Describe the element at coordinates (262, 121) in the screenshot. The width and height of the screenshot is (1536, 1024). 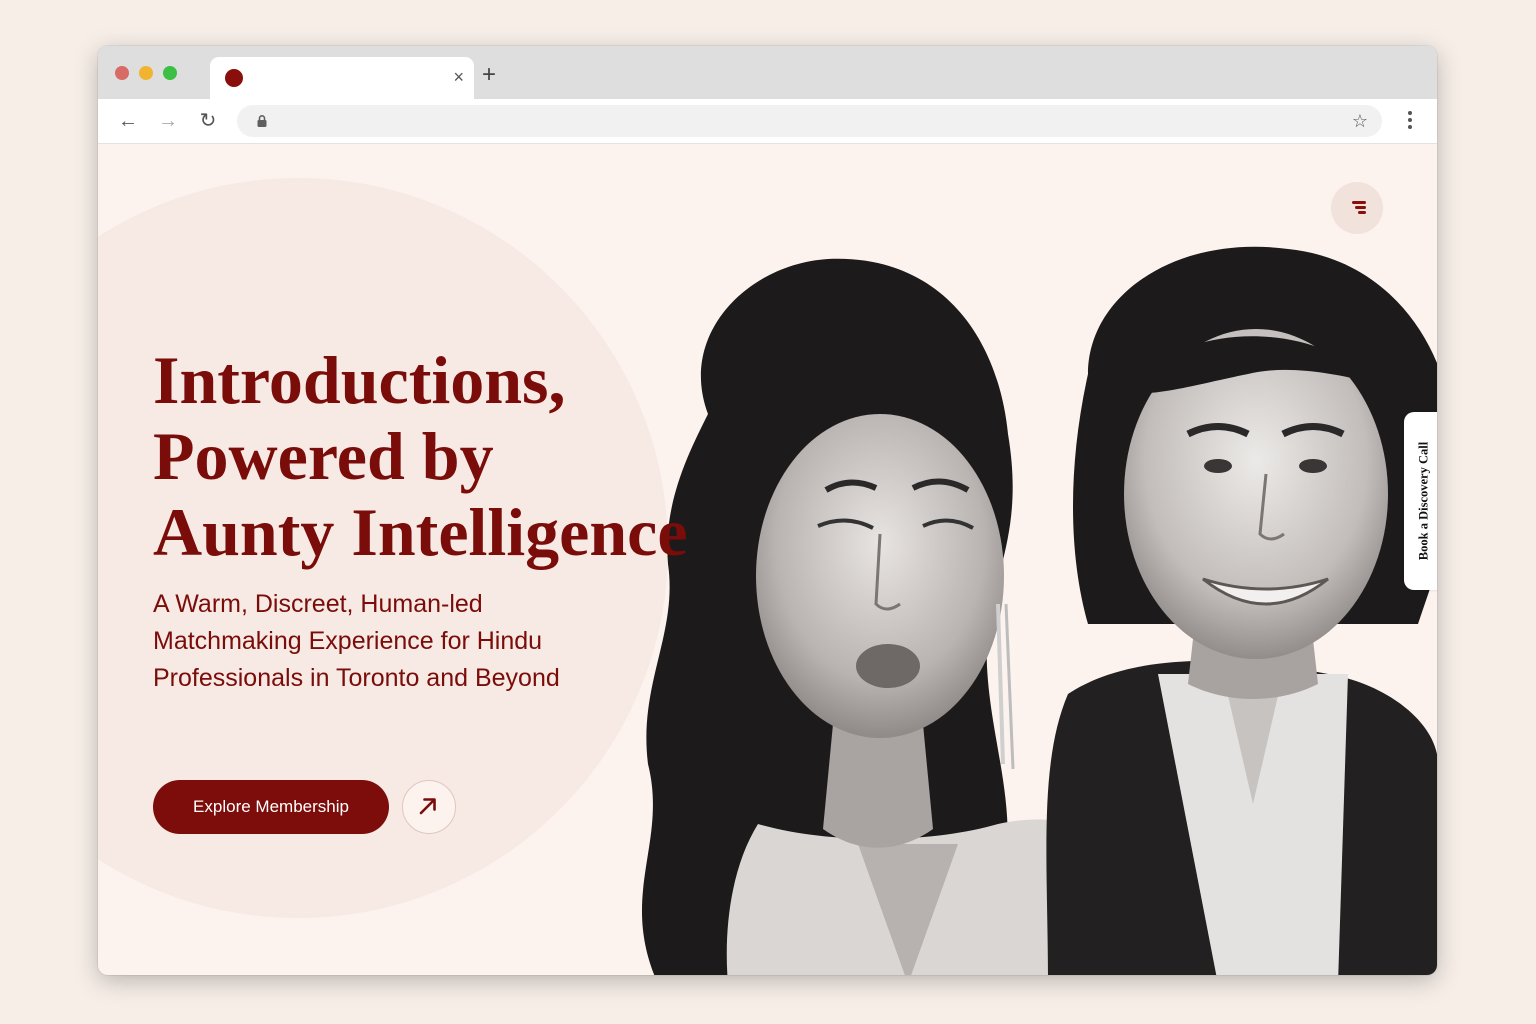
I see `lock-icon` at that location.